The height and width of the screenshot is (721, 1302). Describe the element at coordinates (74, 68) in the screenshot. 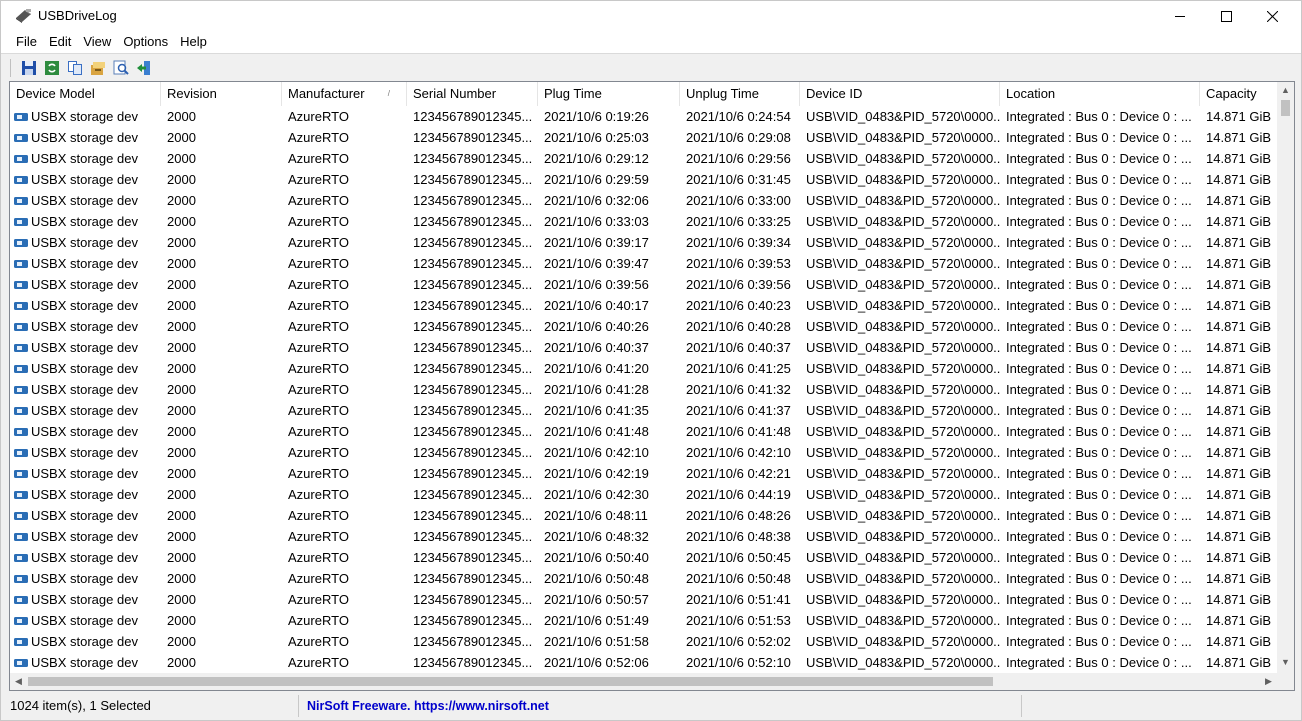

I see `copy-button` at that location.